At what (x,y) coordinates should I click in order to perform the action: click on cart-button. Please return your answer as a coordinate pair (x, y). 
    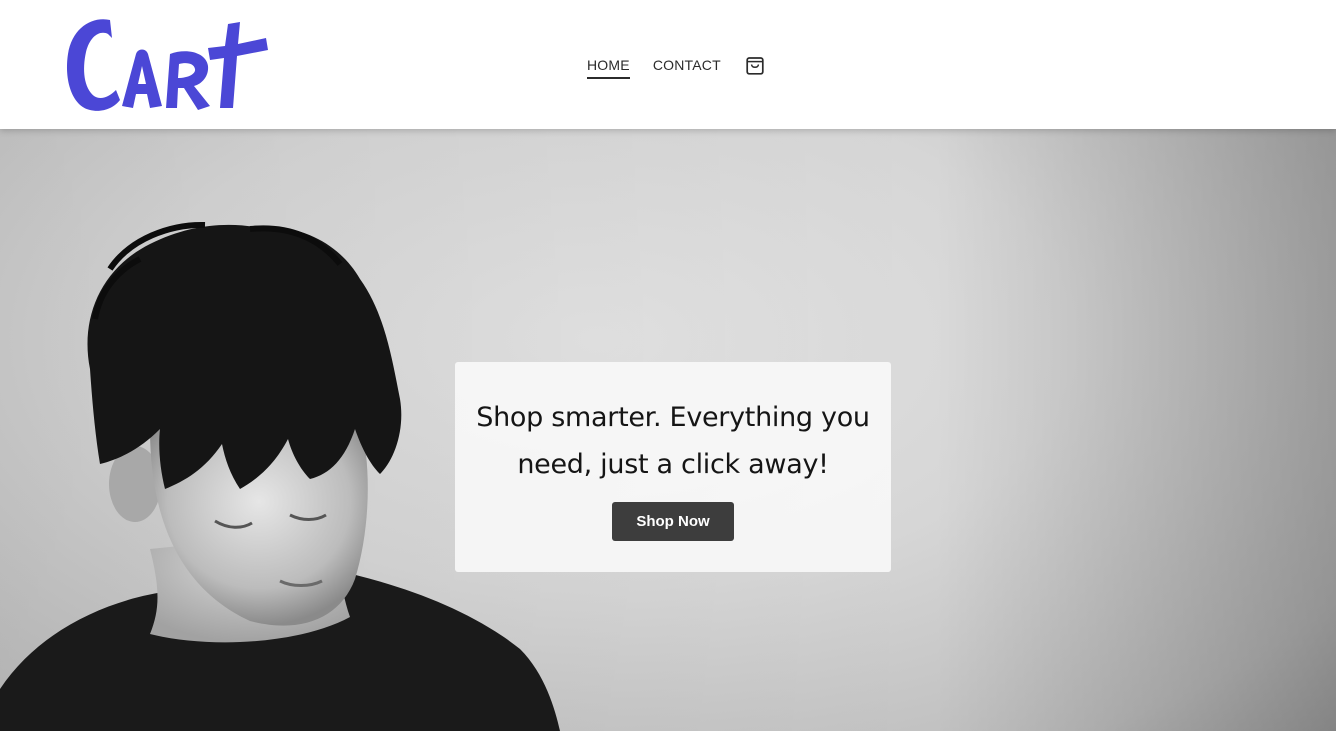
    Looking at the image, I should click on (755, 65).